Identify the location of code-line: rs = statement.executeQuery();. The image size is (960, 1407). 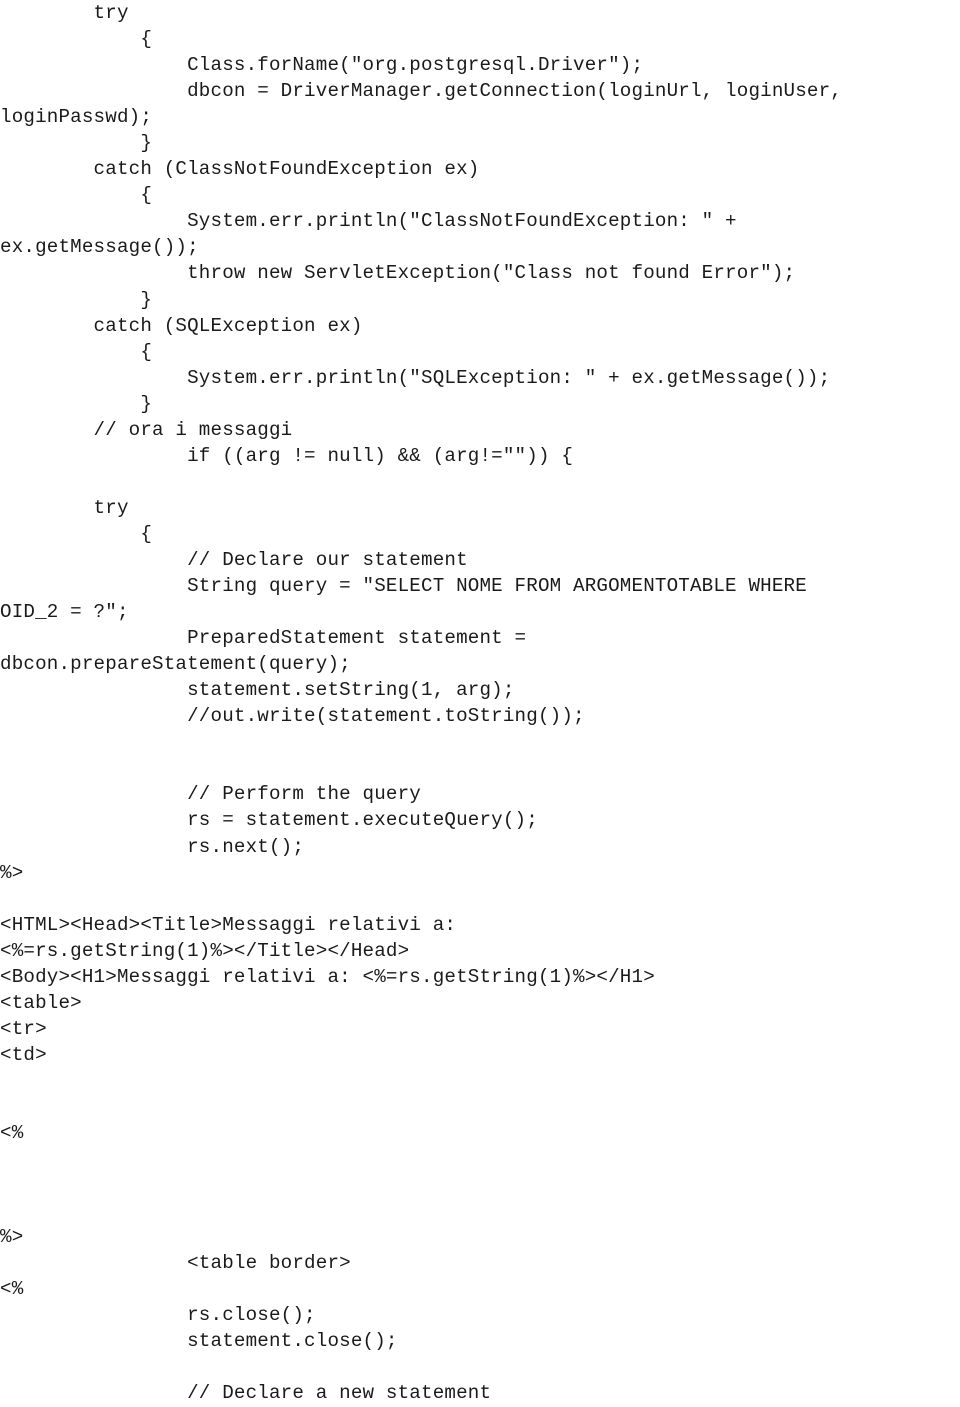
(269, 820).